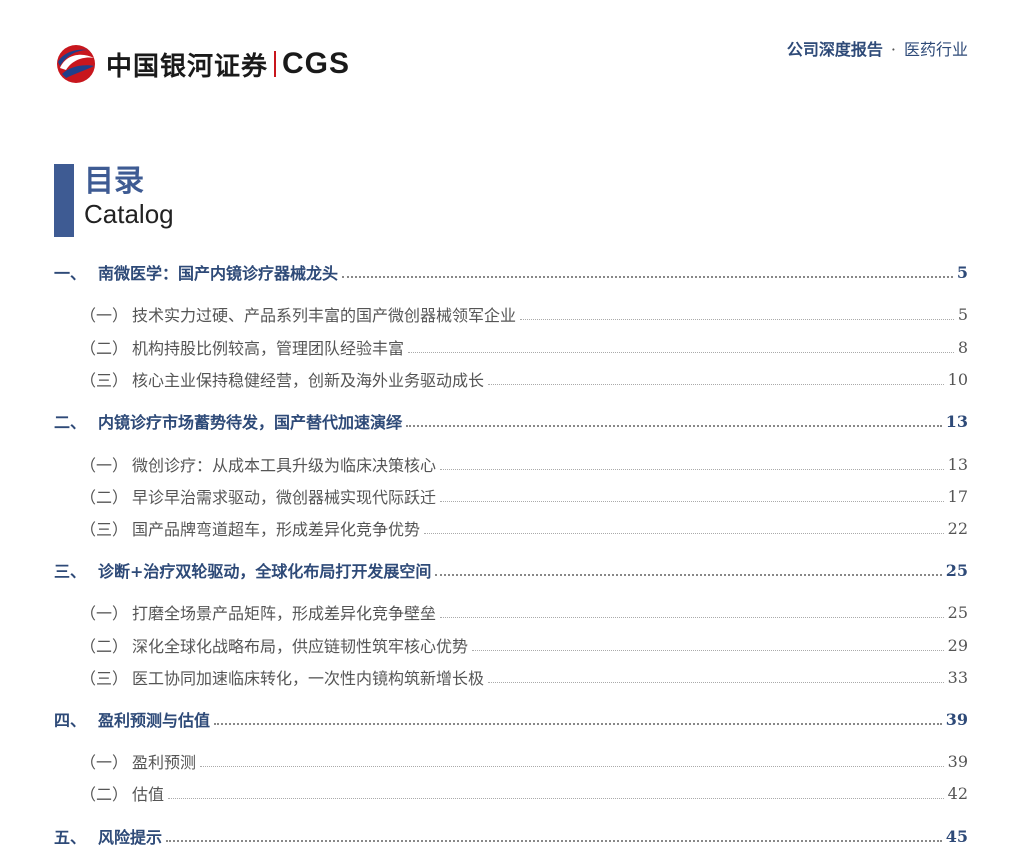 The image size is (1014, 852). Describe the element at coordinates (275, 64) in the screenshot. I see `logo-divider` at that location.